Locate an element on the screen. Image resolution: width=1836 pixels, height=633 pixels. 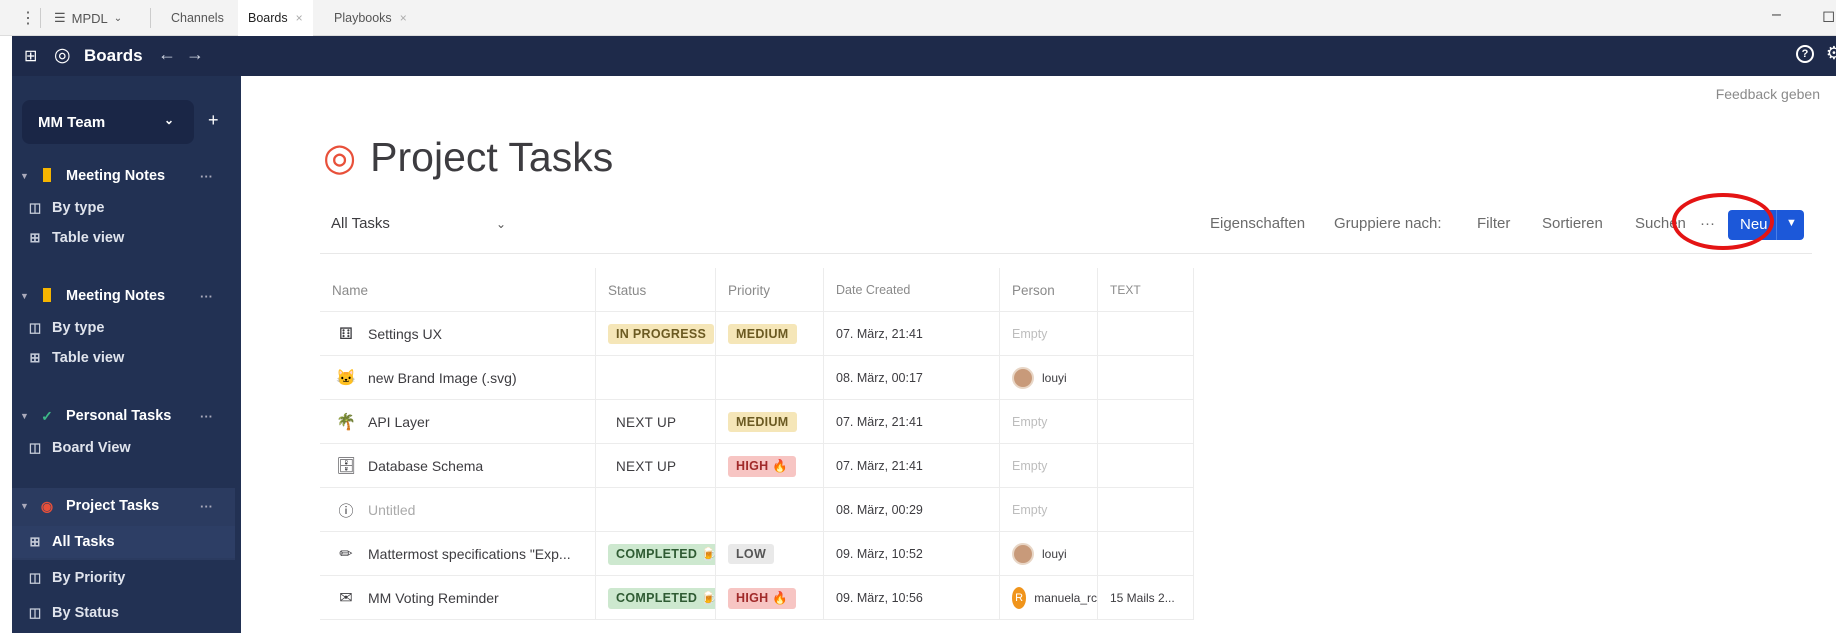
product-menu-icon: ⊞ is located at coordinates (30, 56).